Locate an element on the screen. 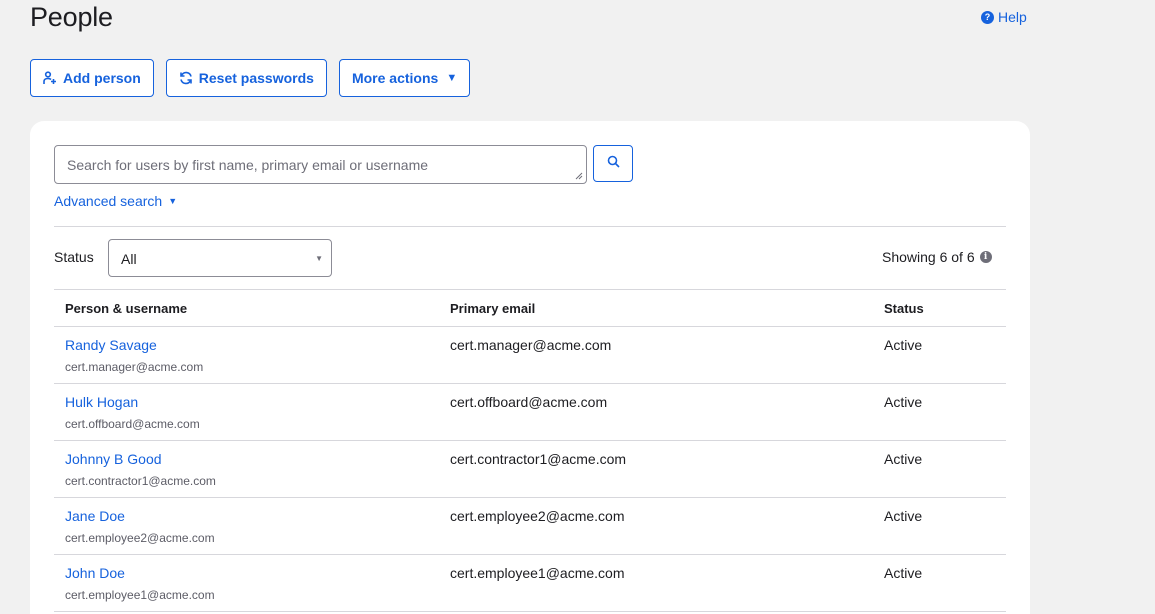 This screenshot has height=614, width=1155. refresh-icon is located at coordinates (186, 78).